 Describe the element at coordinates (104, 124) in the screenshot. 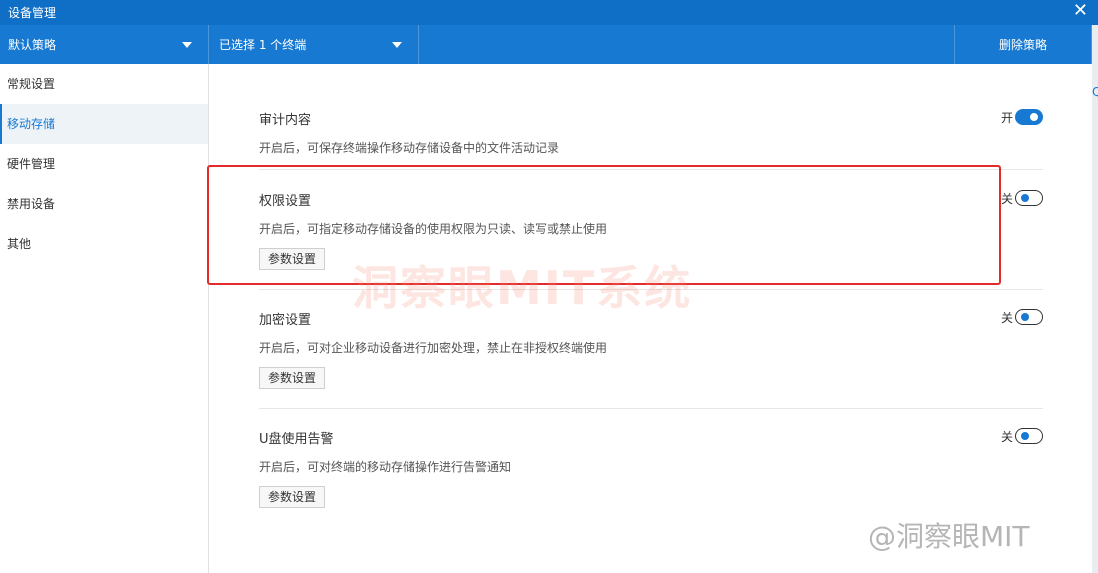

I see `sidebar-item-removable-storage: 移动存储` at that location.